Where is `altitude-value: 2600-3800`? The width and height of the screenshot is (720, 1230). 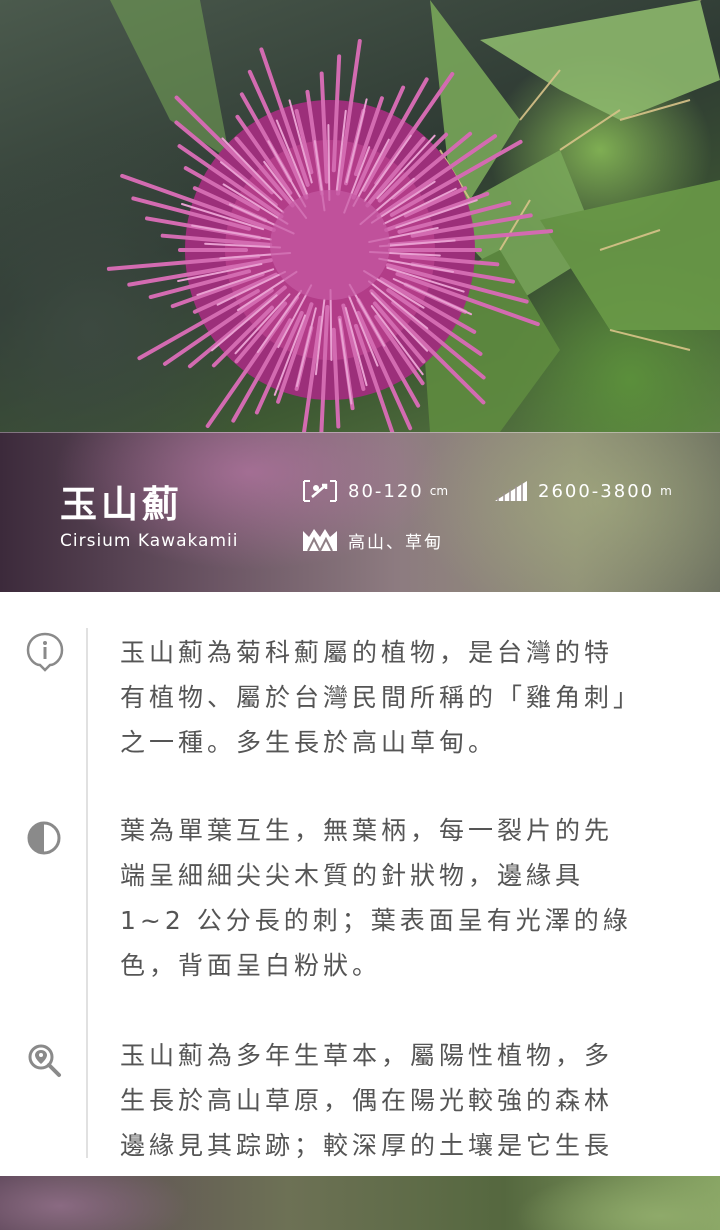 altitude-value: 2600-3800 is located at coordinates (596, 491).